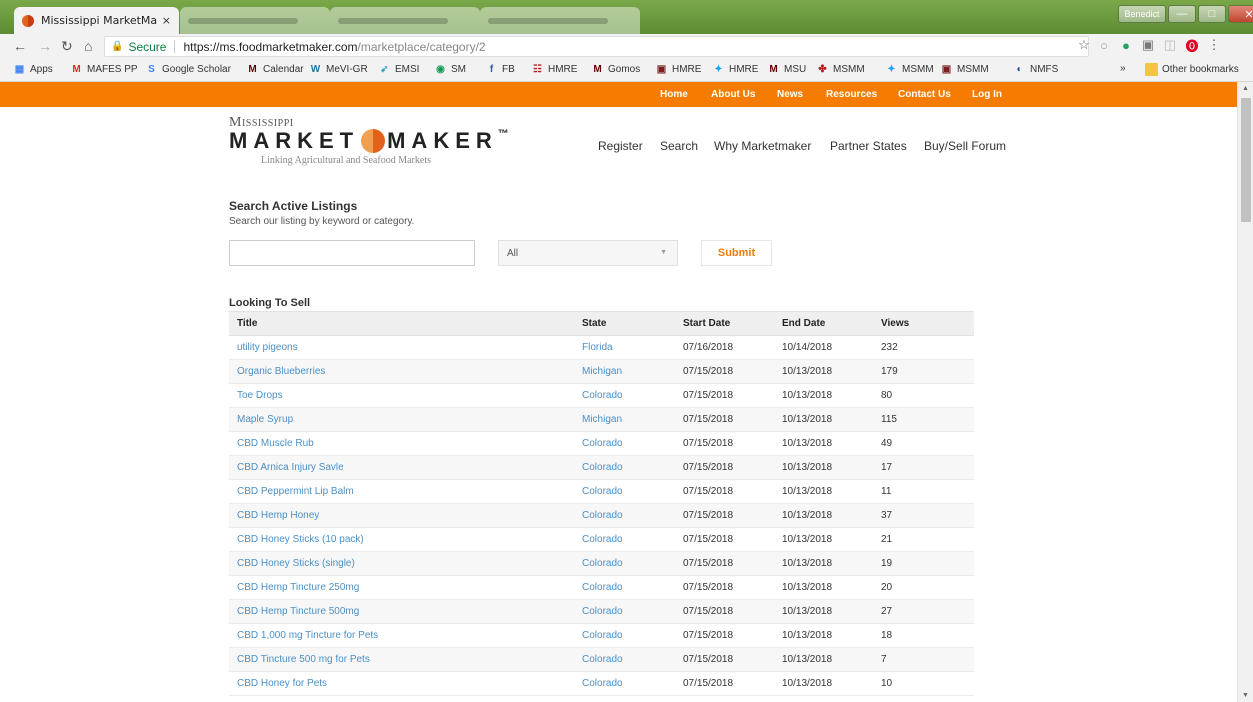  What do you see at coordinates (283, 69) in the screenshot?
I see `bookmark-label: Calendar` at bounding box center [283, 69].